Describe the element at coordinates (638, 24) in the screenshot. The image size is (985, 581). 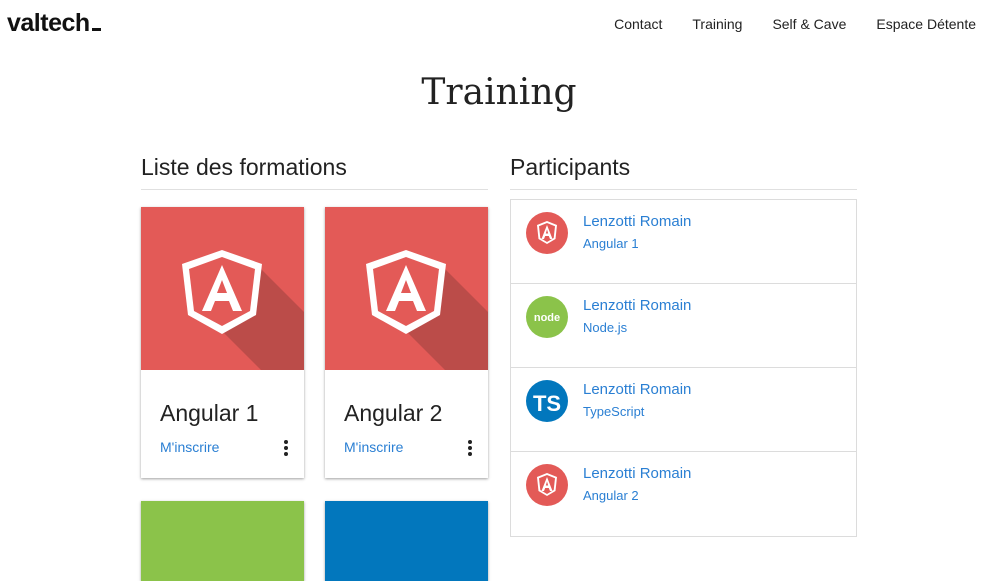
I see `nav-contact: Contact` at that location.